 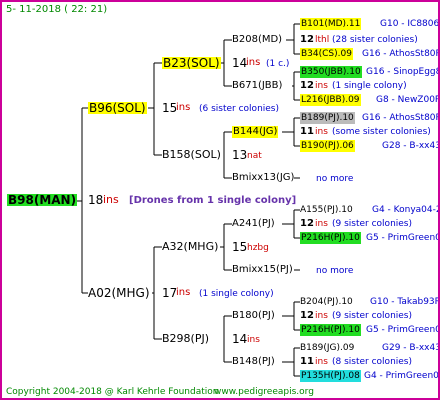 What do you see at coordinates (402, 72) in the screenshot?
I see `leaf-b350-code: G16 - SinopEgg86R` at bounding box center [402, 72].